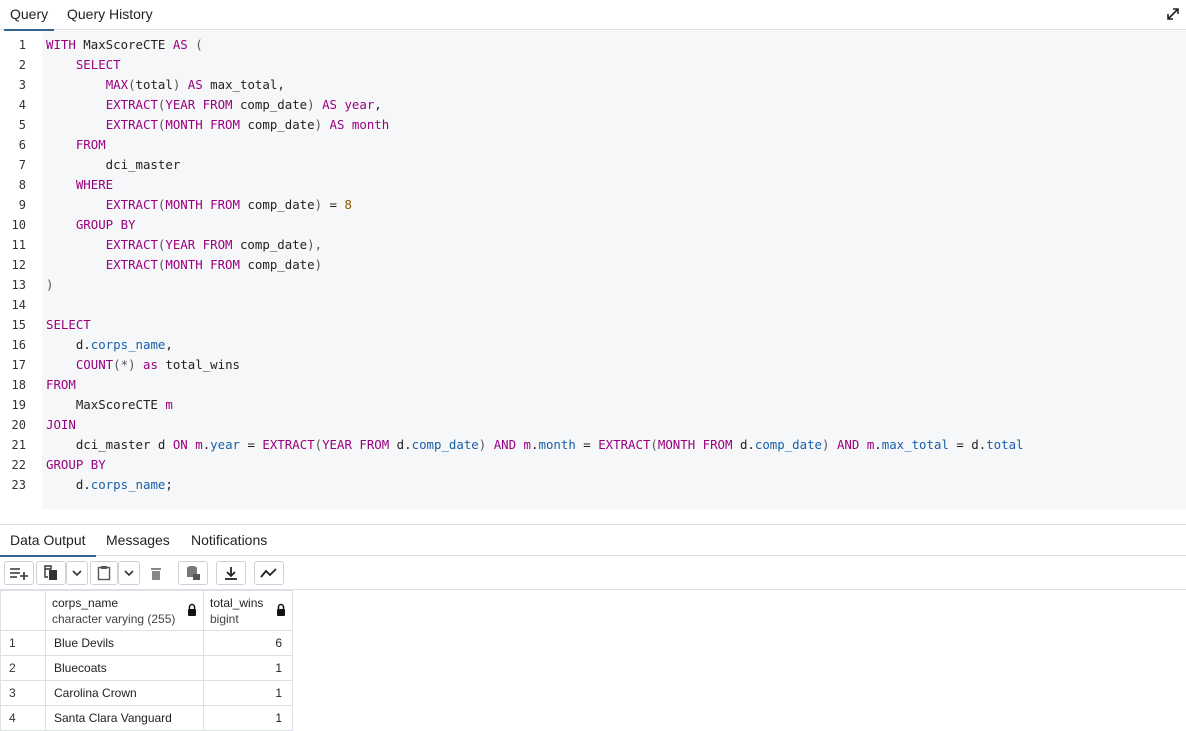 The height and width of the screenshot is (731, 1186). Describe the element at coordinates (281, 609) in the screenshot. I see `lock-icon` at that location.